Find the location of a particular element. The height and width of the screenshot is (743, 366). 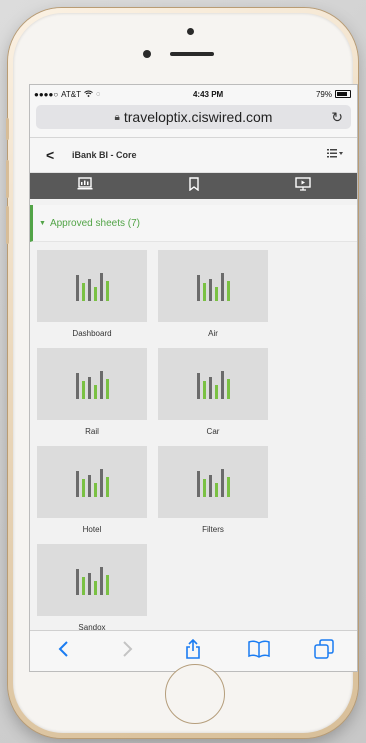

wifi-icon is located at coordinates (88, 94).